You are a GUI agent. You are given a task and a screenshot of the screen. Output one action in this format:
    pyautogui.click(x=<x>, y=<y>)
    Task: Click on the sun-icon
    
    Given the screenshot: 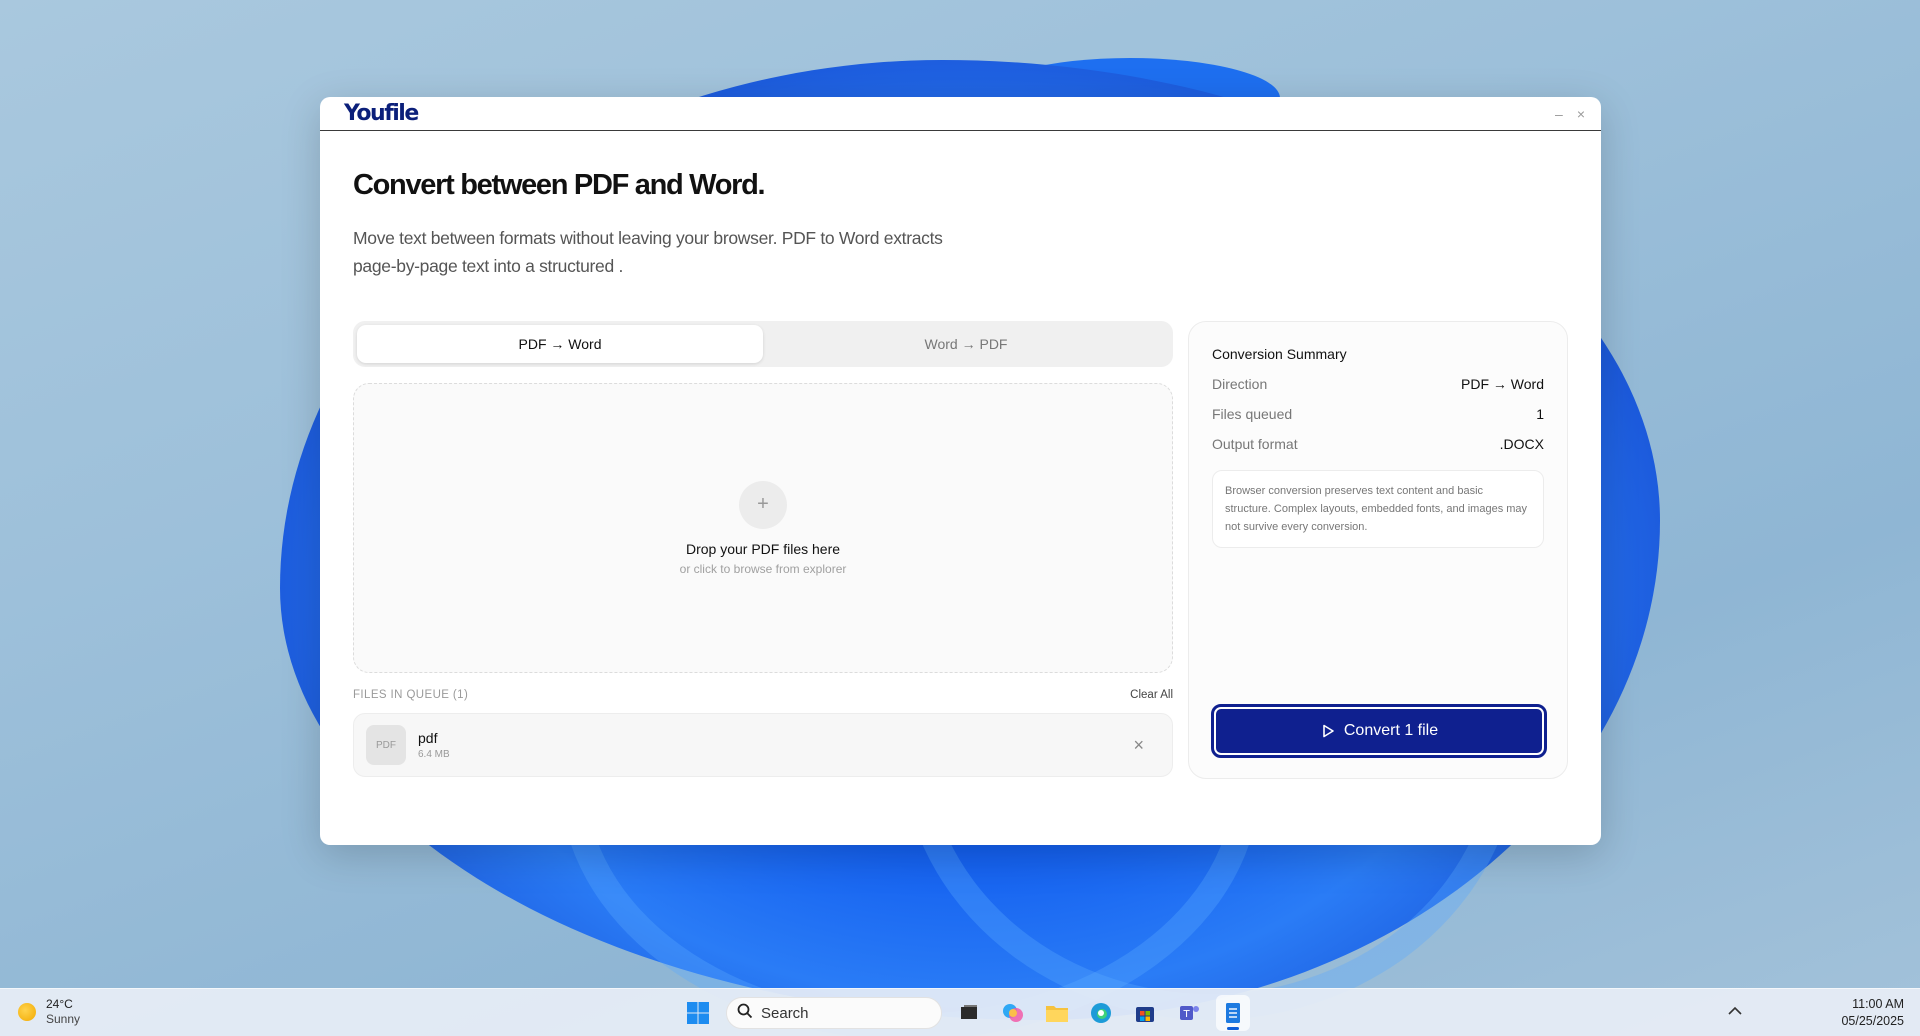 What is the action you would take?
    pyautogui.click(x=27, y=1012)
    